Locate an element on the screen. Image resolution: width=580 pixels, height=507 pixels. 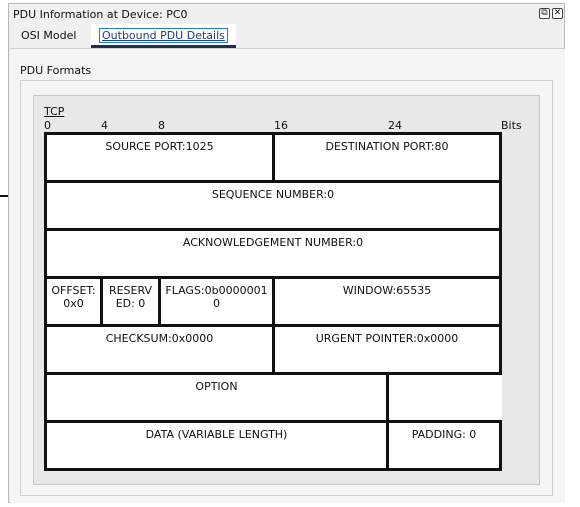
title-bar: PDU Information at Device: PC0 ⧉ ✕ is located at coordinates (286, 14).